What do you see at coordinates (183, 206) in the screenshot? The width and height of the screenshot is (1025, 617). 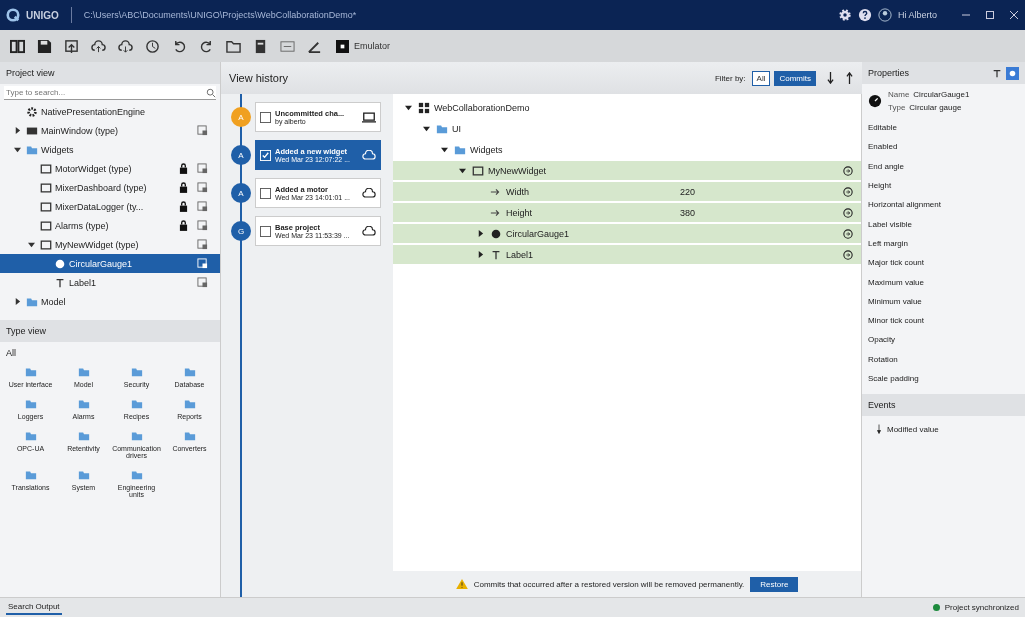 I see `lock-icon` at bounding box center [183, 206].